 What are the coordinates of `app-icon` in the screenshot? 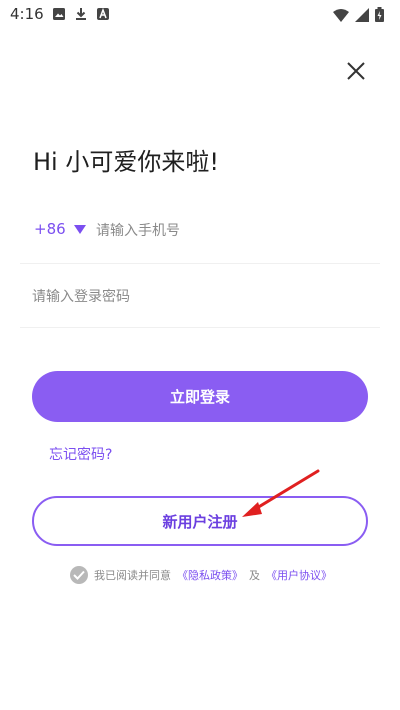 It's located at (103, 13).